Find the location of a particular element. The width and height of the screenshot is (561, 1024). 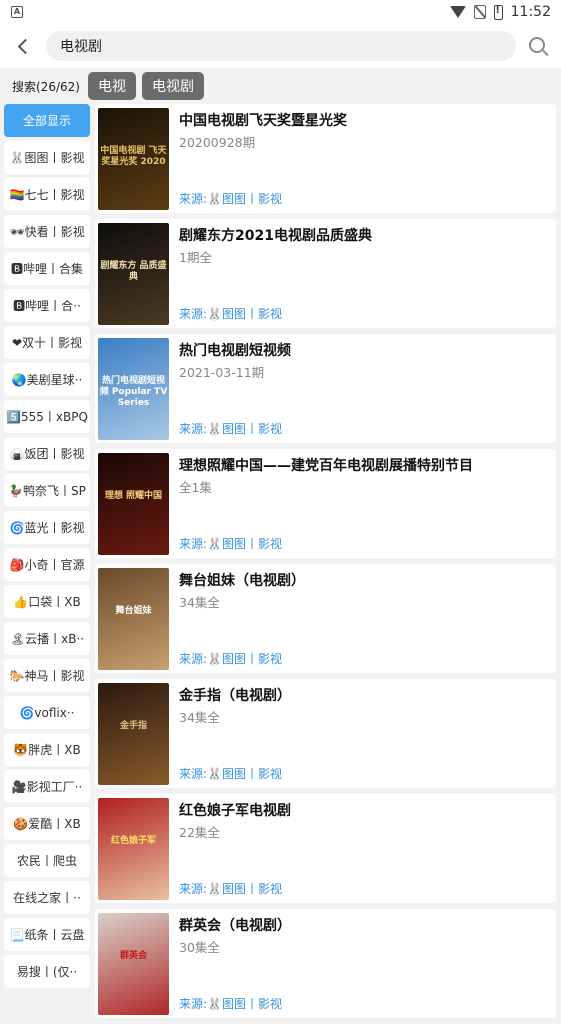

sidebar-item-source: ❤双十丨影视 is located at coordinates (47, 342).